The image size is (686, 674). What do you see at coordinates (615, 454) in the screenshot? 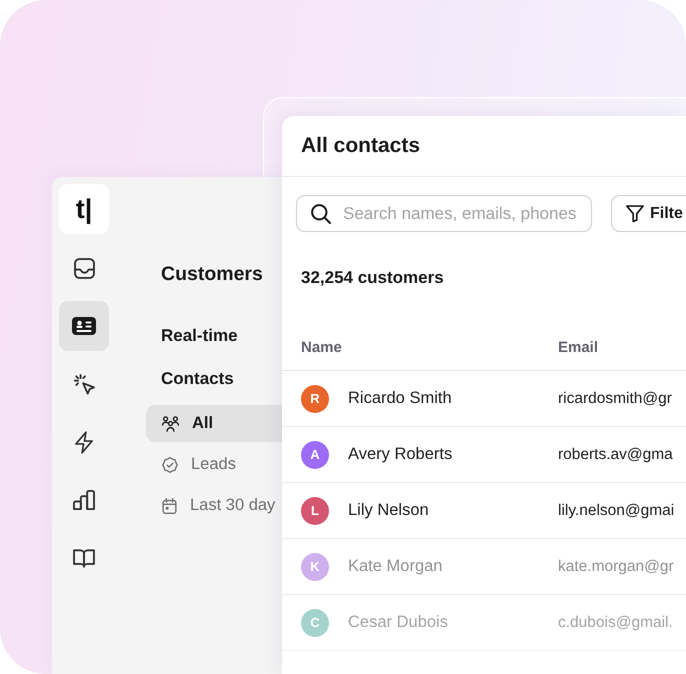
I see `contact-email: roberts.av@gma` at bounding box center [615, 454].